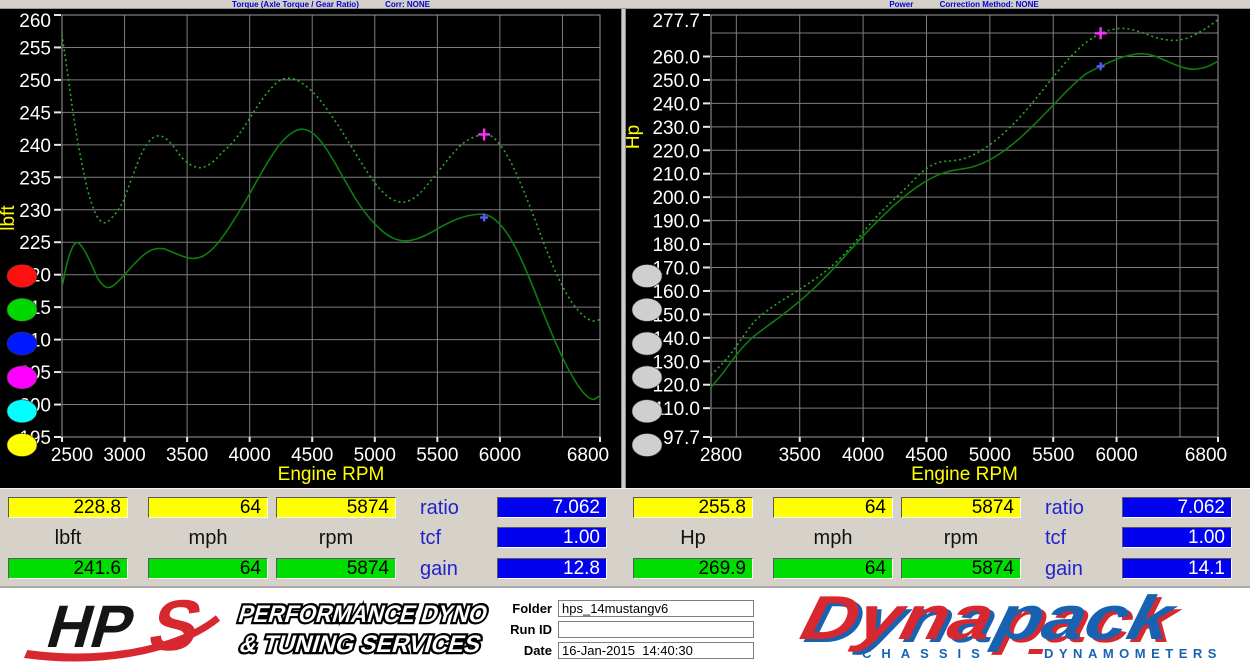 The height and width of the screenshot is (664, 1250). I want to click on y-axis-unit-label: Hp, so click(634, 137).